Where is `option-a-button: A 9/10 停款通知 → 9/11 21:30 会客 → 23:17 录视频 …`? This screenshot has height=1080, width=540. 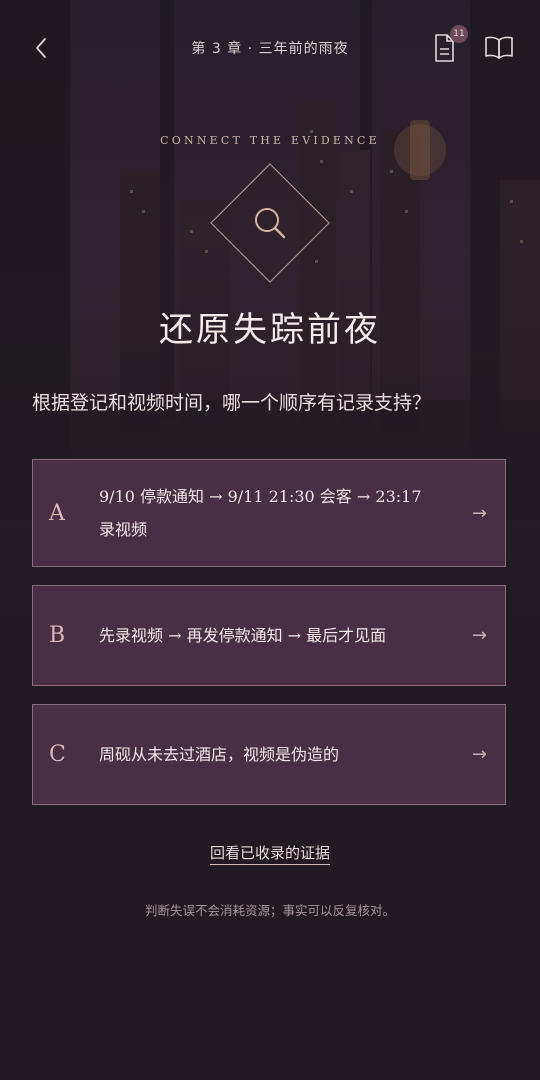
option-a-button: A 9/10 停款通知 → 9/11 21:30 会客 → 23:17 录视频 … is located at coordinates (269, 513).